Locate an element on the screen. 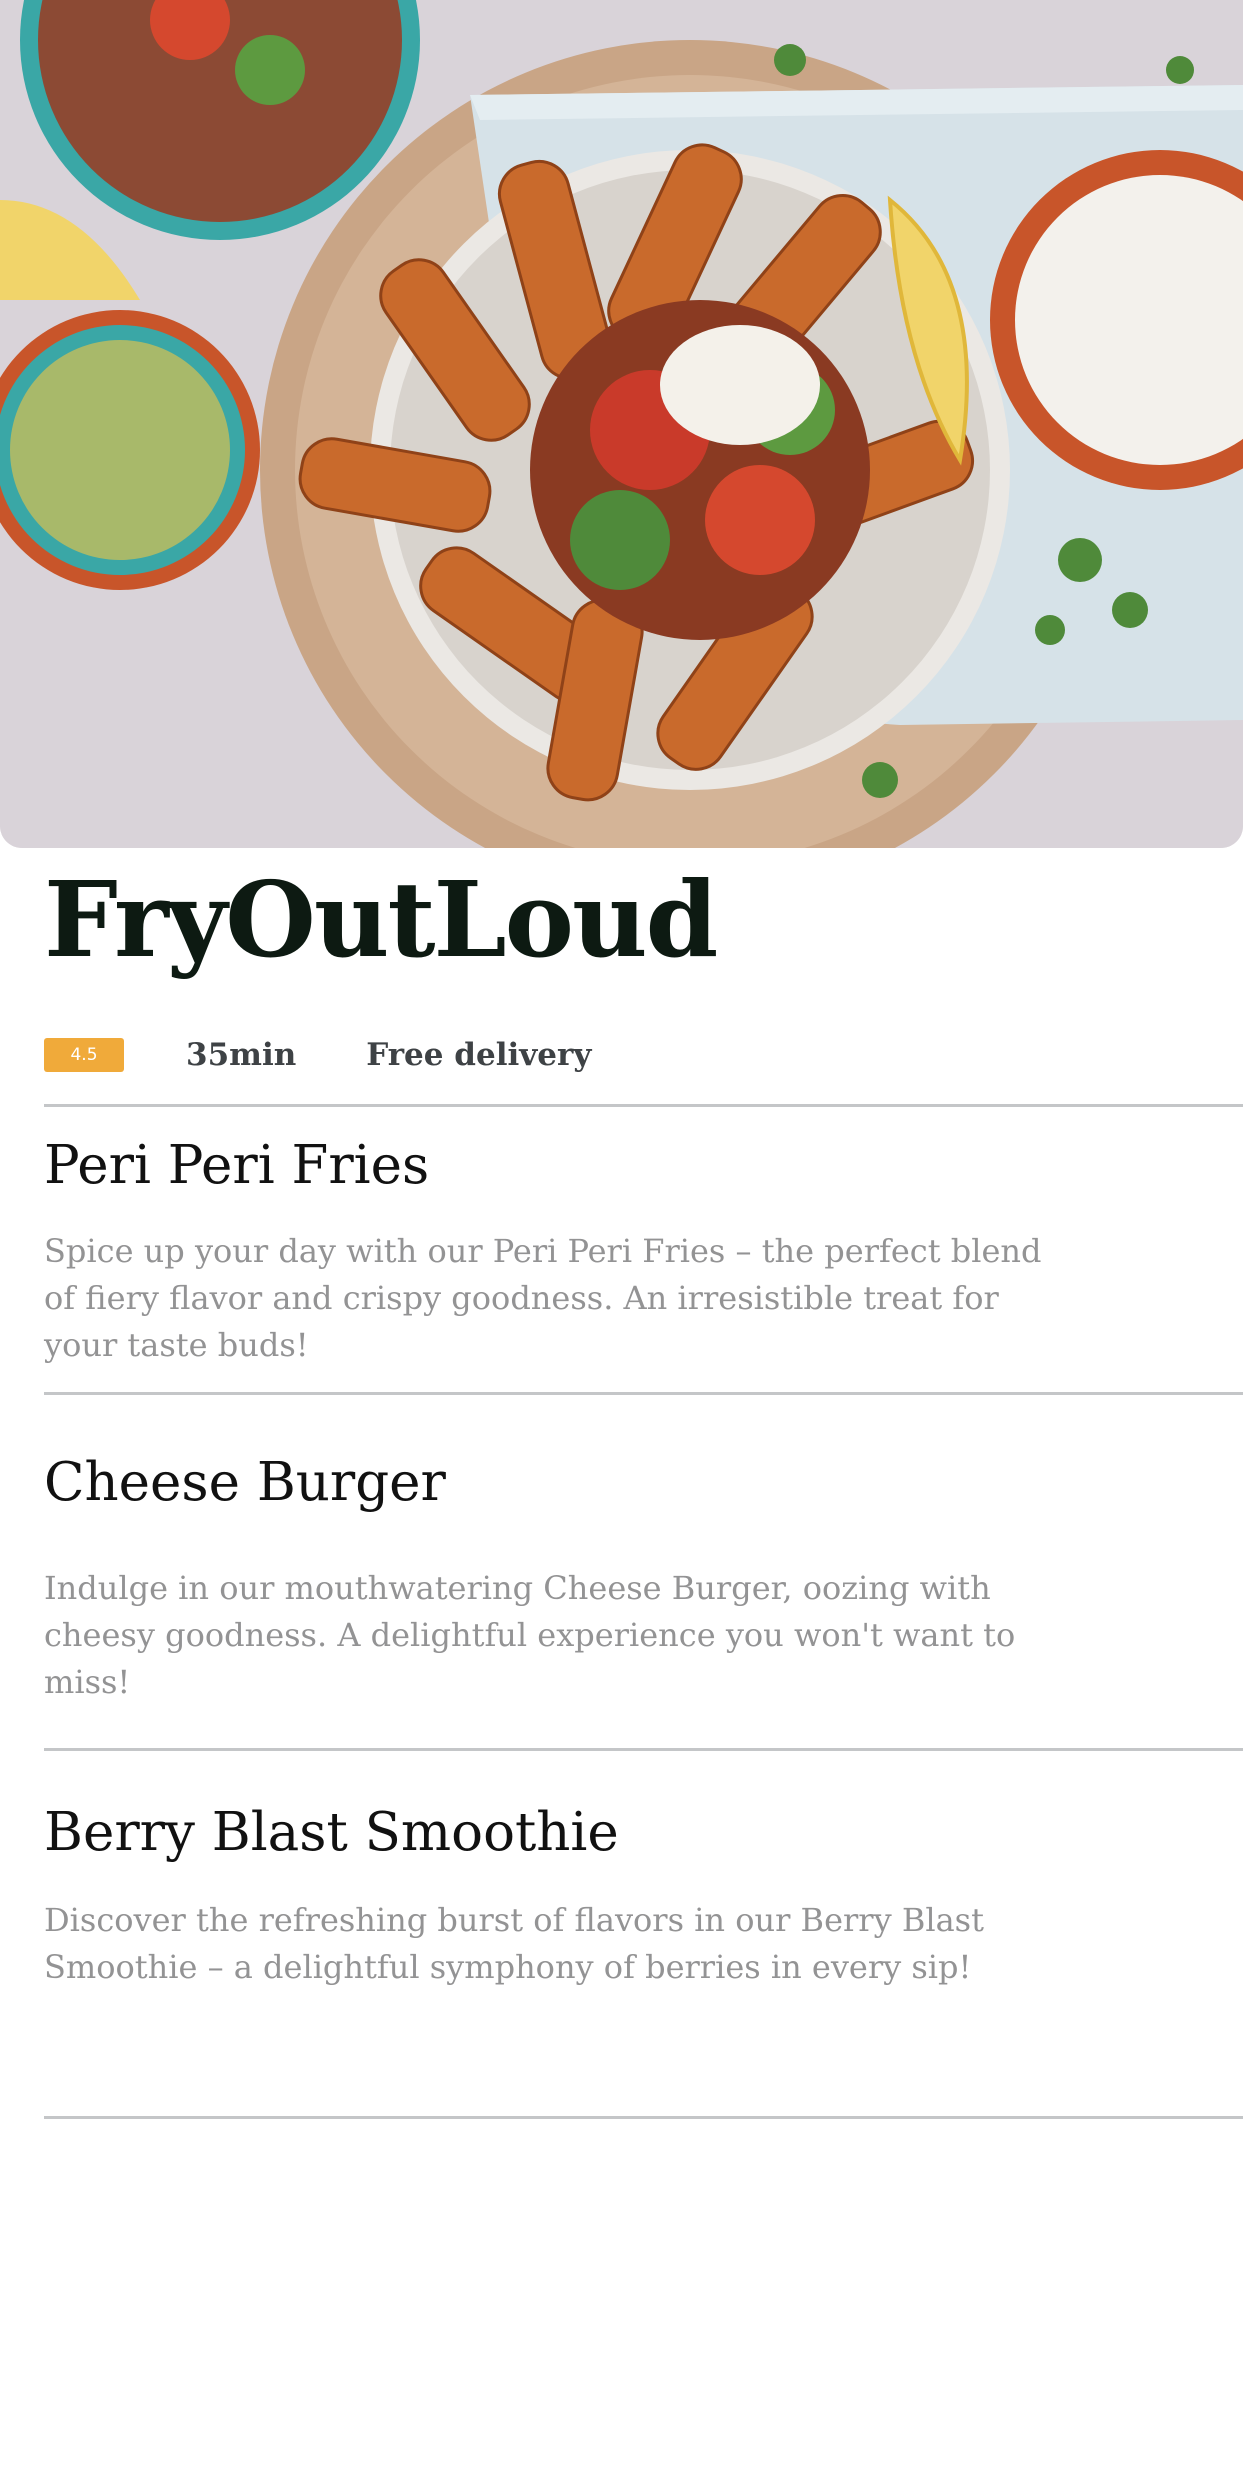  restaurant-title: FryOutLoud is located at coordinates (381, 919).